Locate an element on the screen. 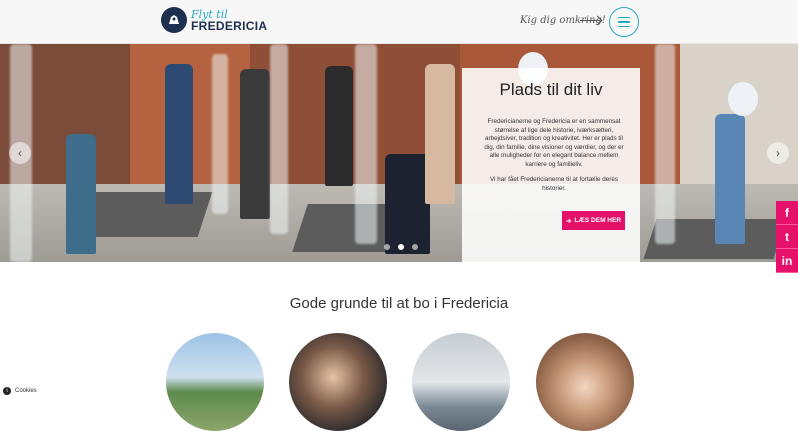 The width and height of the screenshot is (798, 431). info-icon: i is located at coordinates (7, 391).